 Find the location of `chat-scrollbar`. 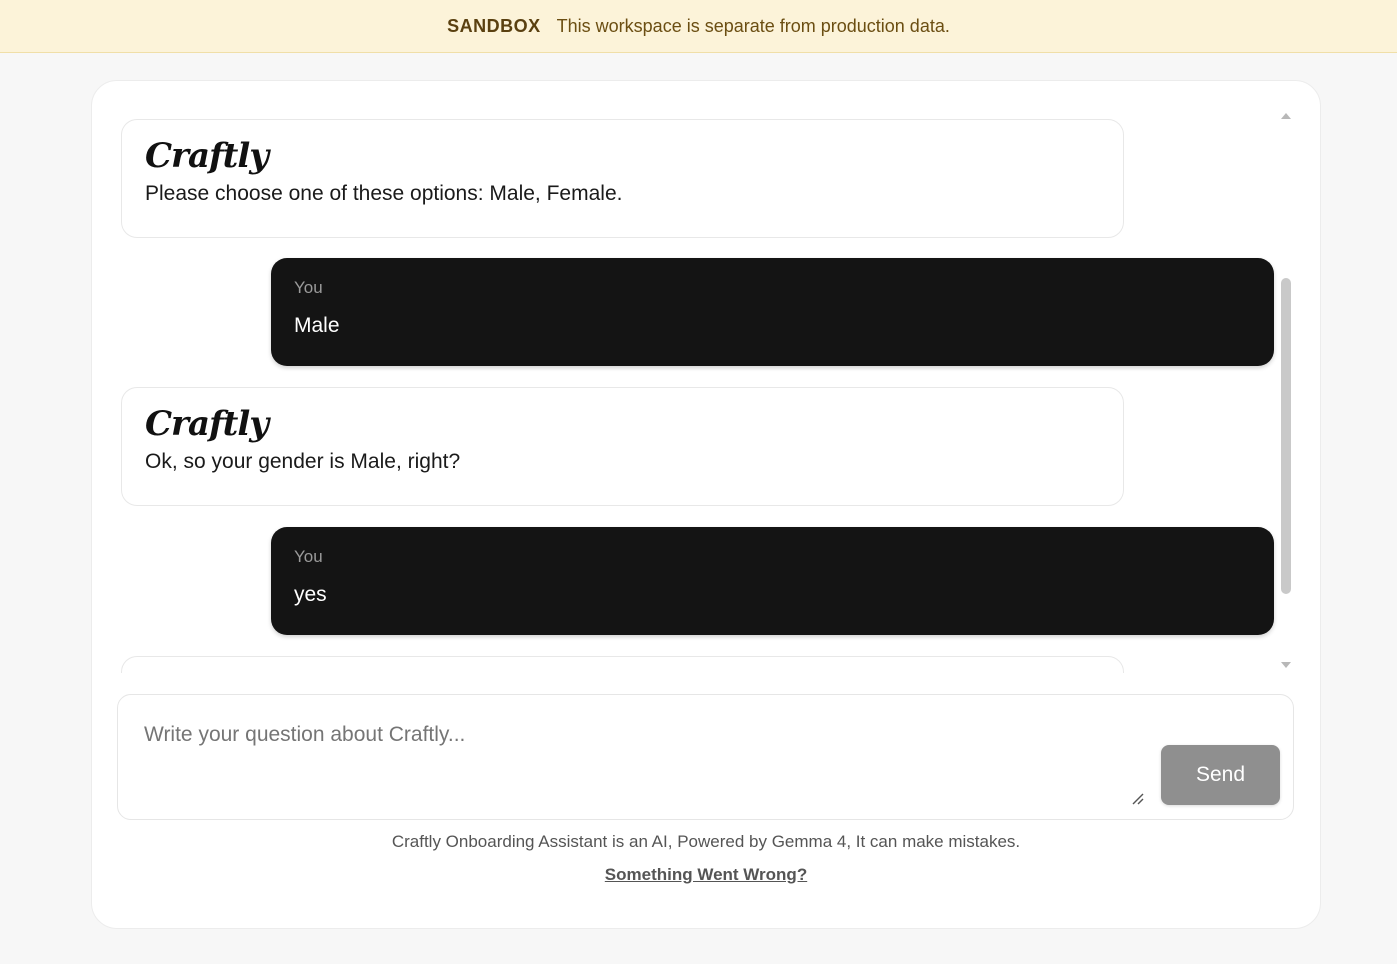

chat-scrollbar is located at coordinates (1286, 391).